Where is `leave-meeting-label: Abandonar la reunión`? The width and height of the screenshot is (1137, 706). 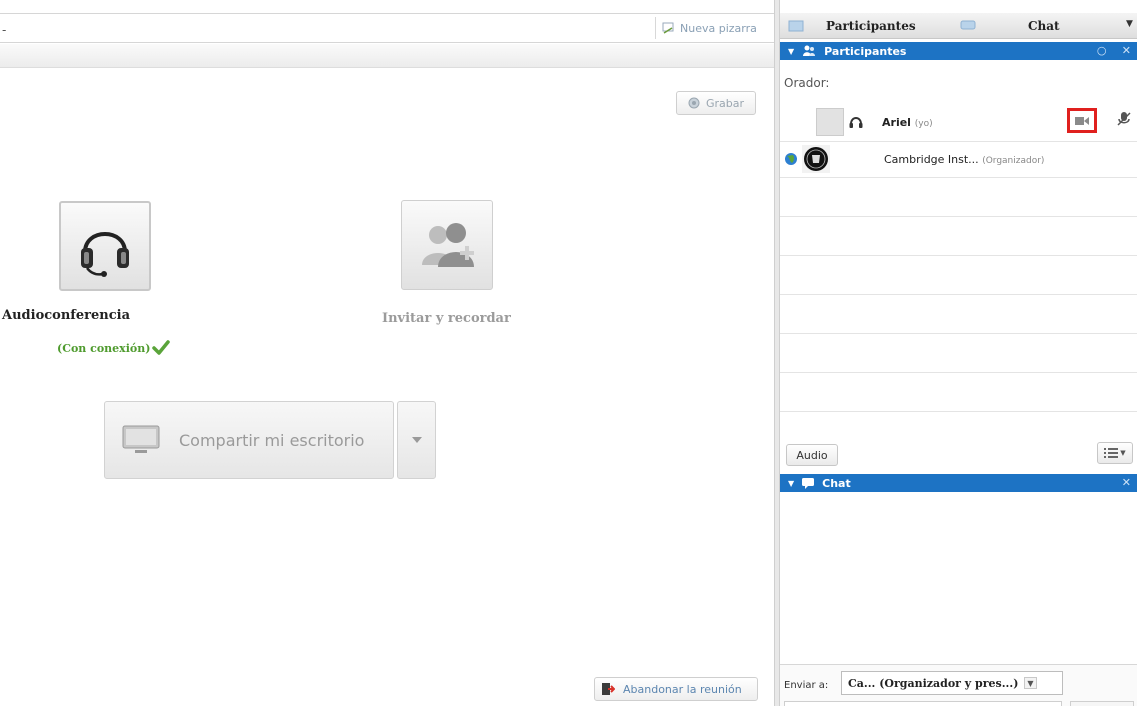
leave-meeting-label: Abandonar la reunión is located at coordinates (682, 689).